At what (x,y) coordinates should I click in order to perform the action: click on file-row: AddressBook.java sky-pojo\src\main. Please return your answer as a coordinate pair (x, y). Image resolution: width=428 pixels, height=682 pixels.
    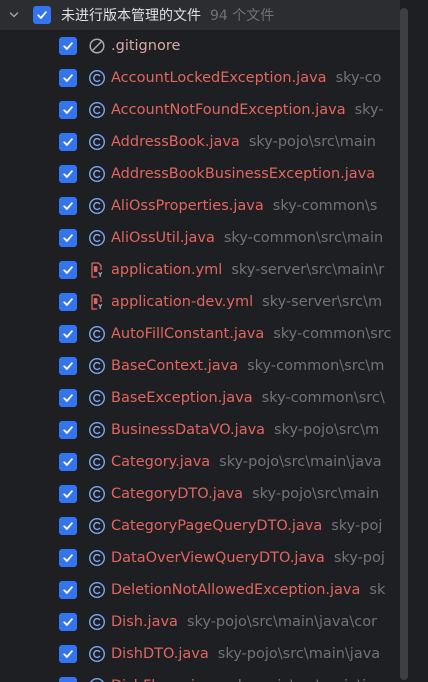
    Looking at the image, I should click on (200, 142).